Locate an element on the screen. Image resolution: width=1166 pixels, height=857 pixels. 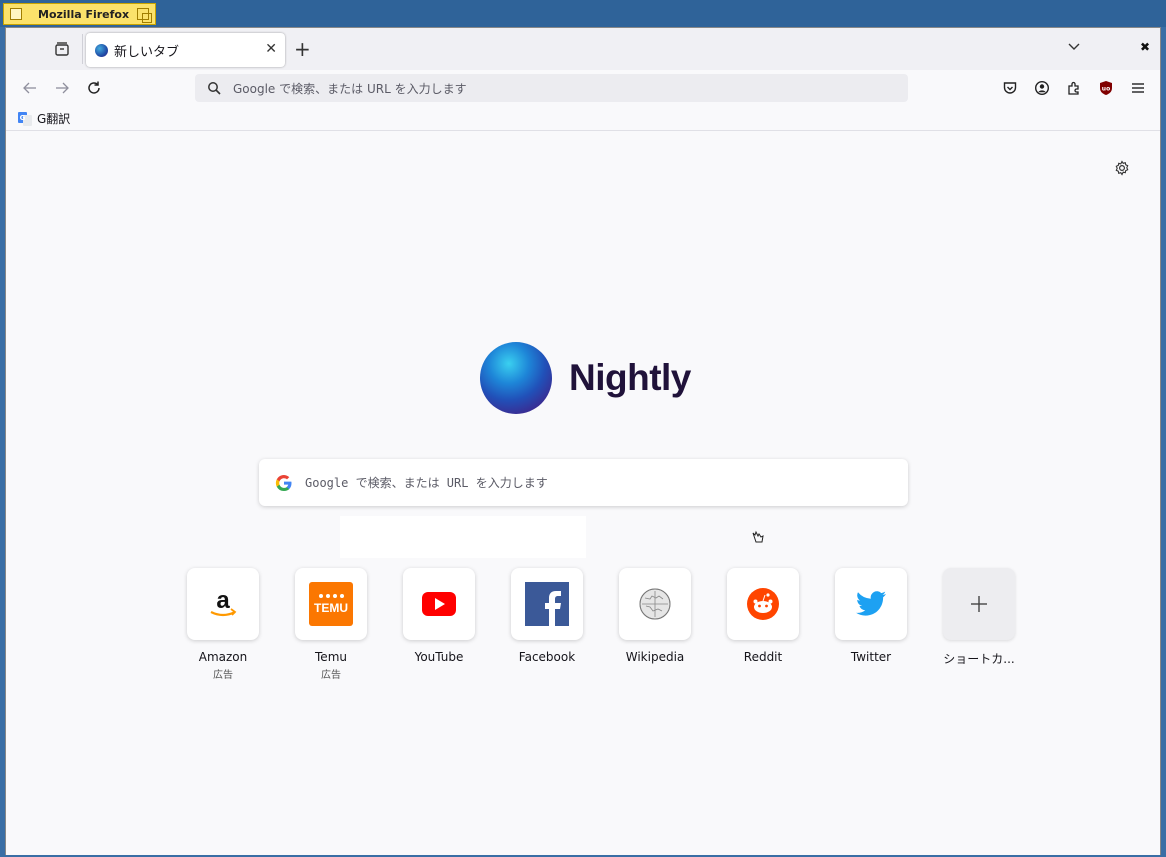
extensions-button is located at coordinates (1074, 88).